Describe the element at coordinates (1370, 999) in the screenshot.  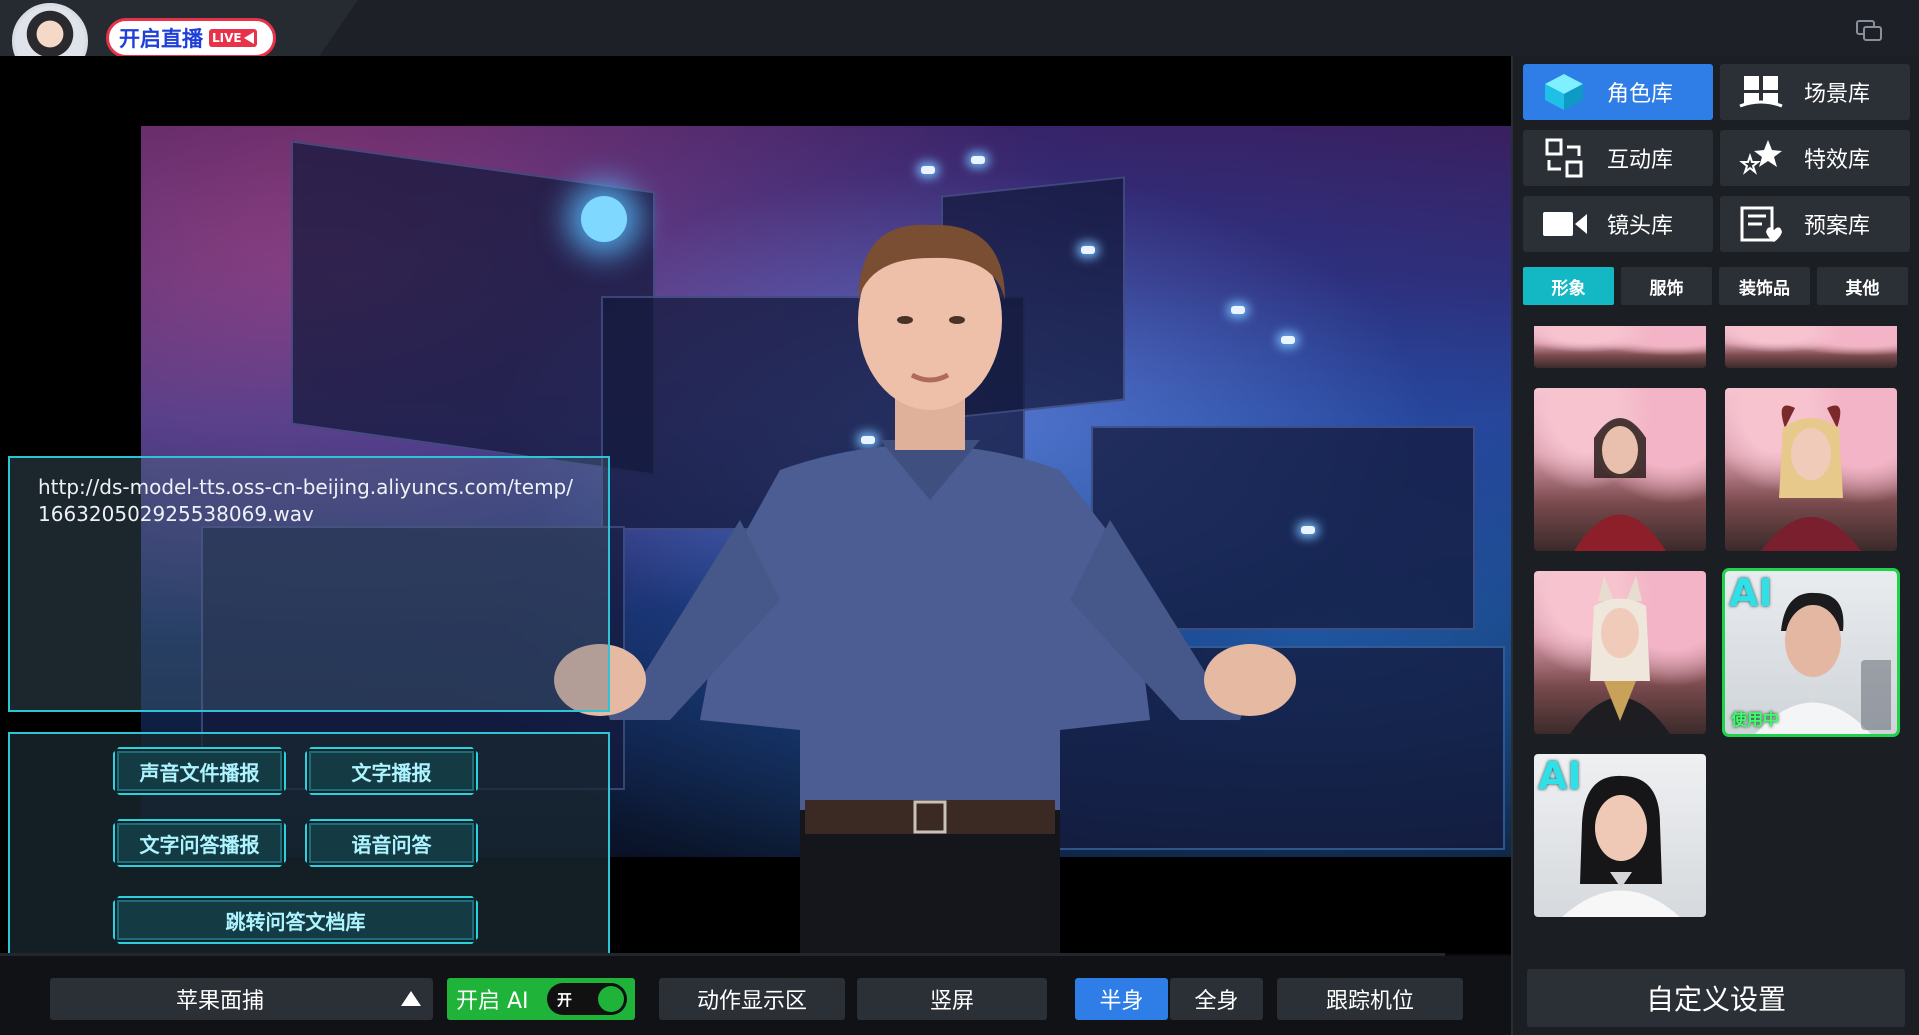
I see `tracking-camera-button: 跟踪机位` at that location.